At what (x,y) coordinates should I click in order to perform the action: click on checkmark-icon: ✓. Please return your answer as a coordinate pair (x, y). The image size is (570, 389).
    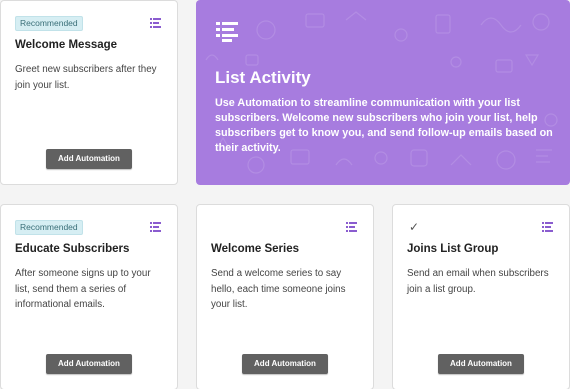
    Looking at the image, I should click on (414, 227).